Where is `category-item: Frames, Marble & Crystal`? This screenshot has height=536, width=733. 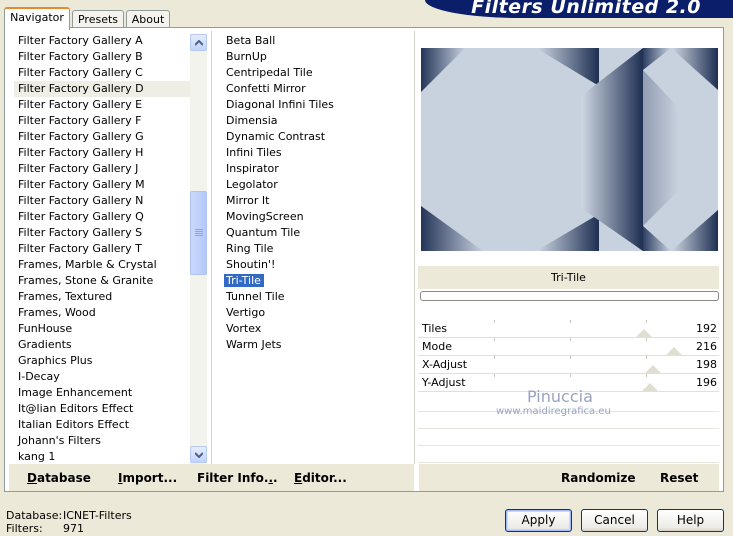
category-item: Frames, Marble & Crystal is located at coordinates (102, 265).